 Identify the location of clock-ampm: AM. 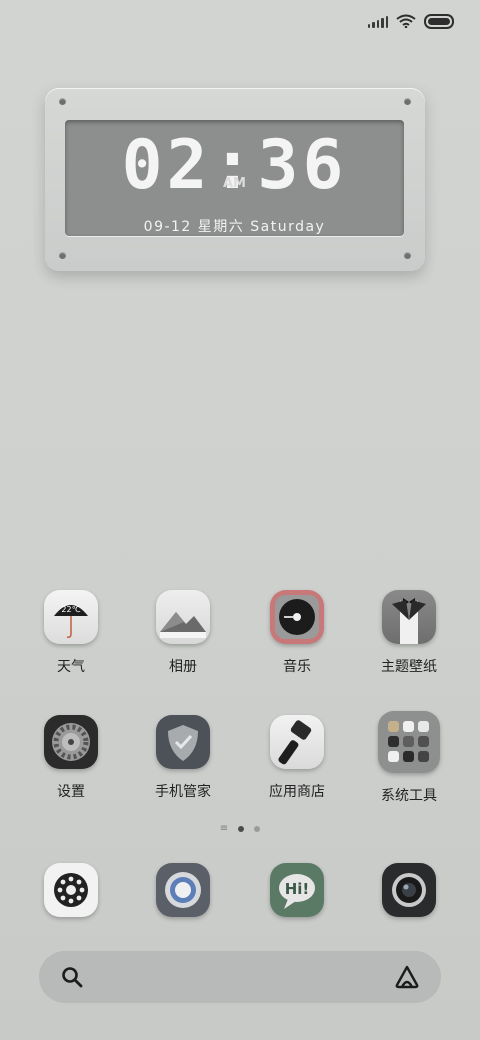
(234, 183).